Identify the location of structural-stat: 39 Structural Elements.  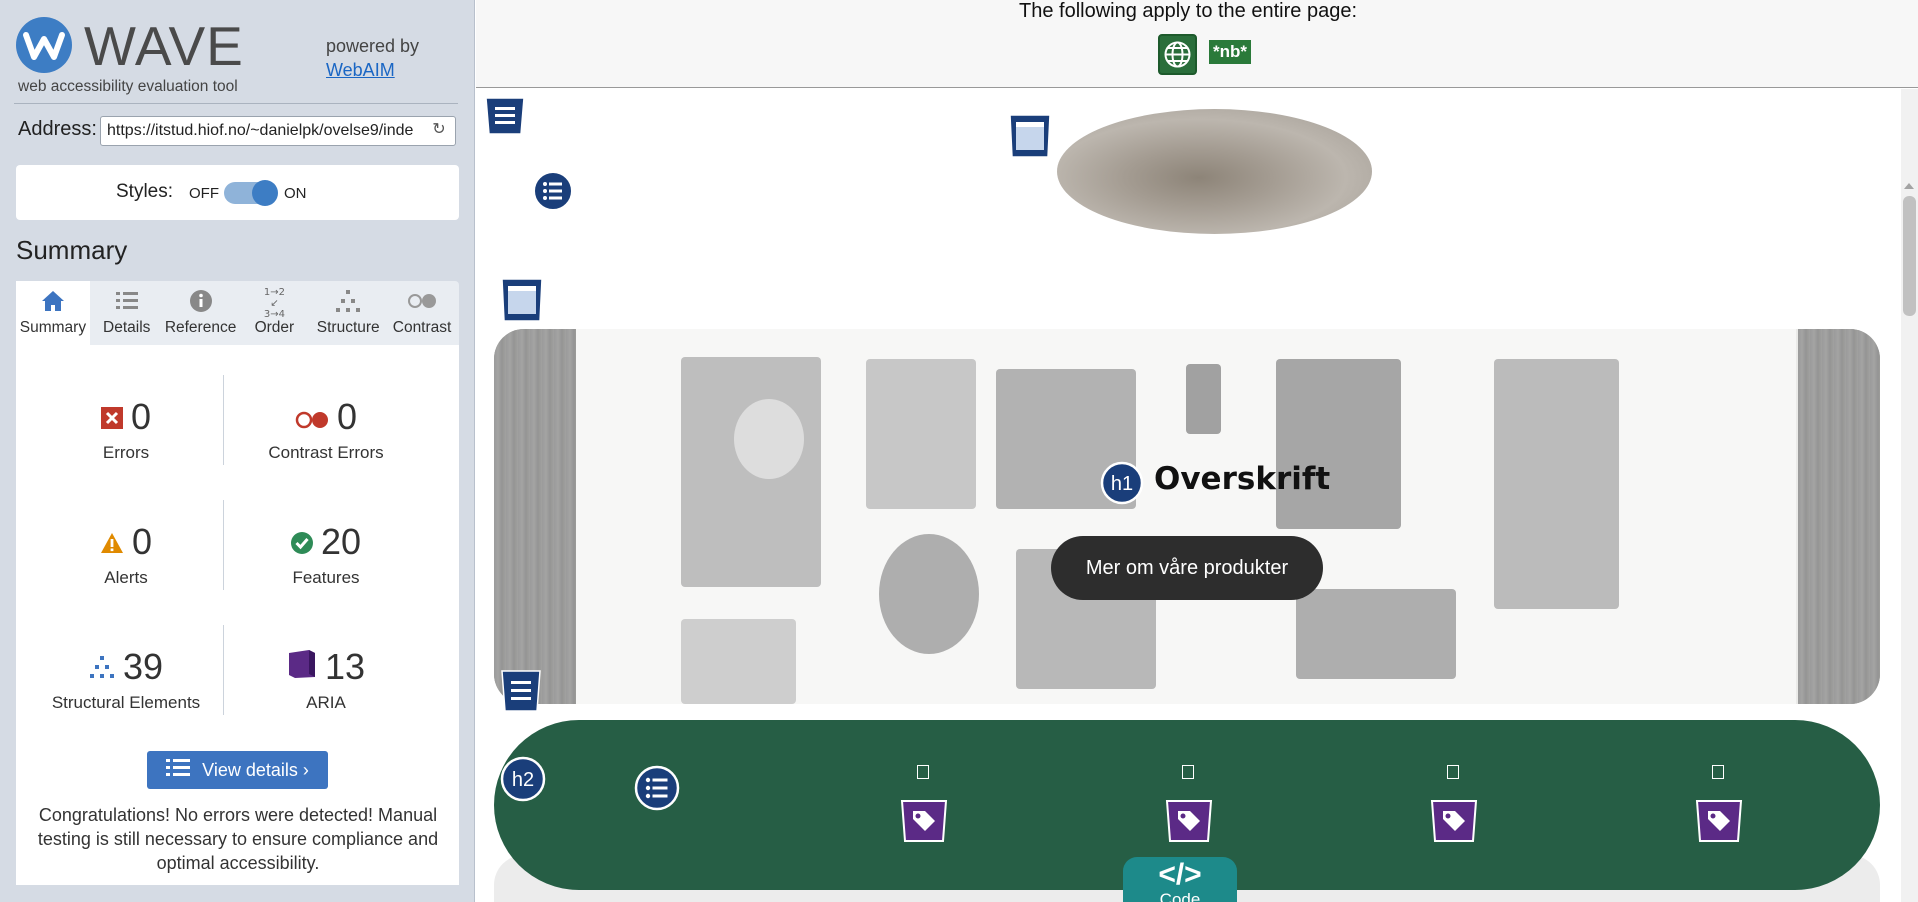
(126, 679).